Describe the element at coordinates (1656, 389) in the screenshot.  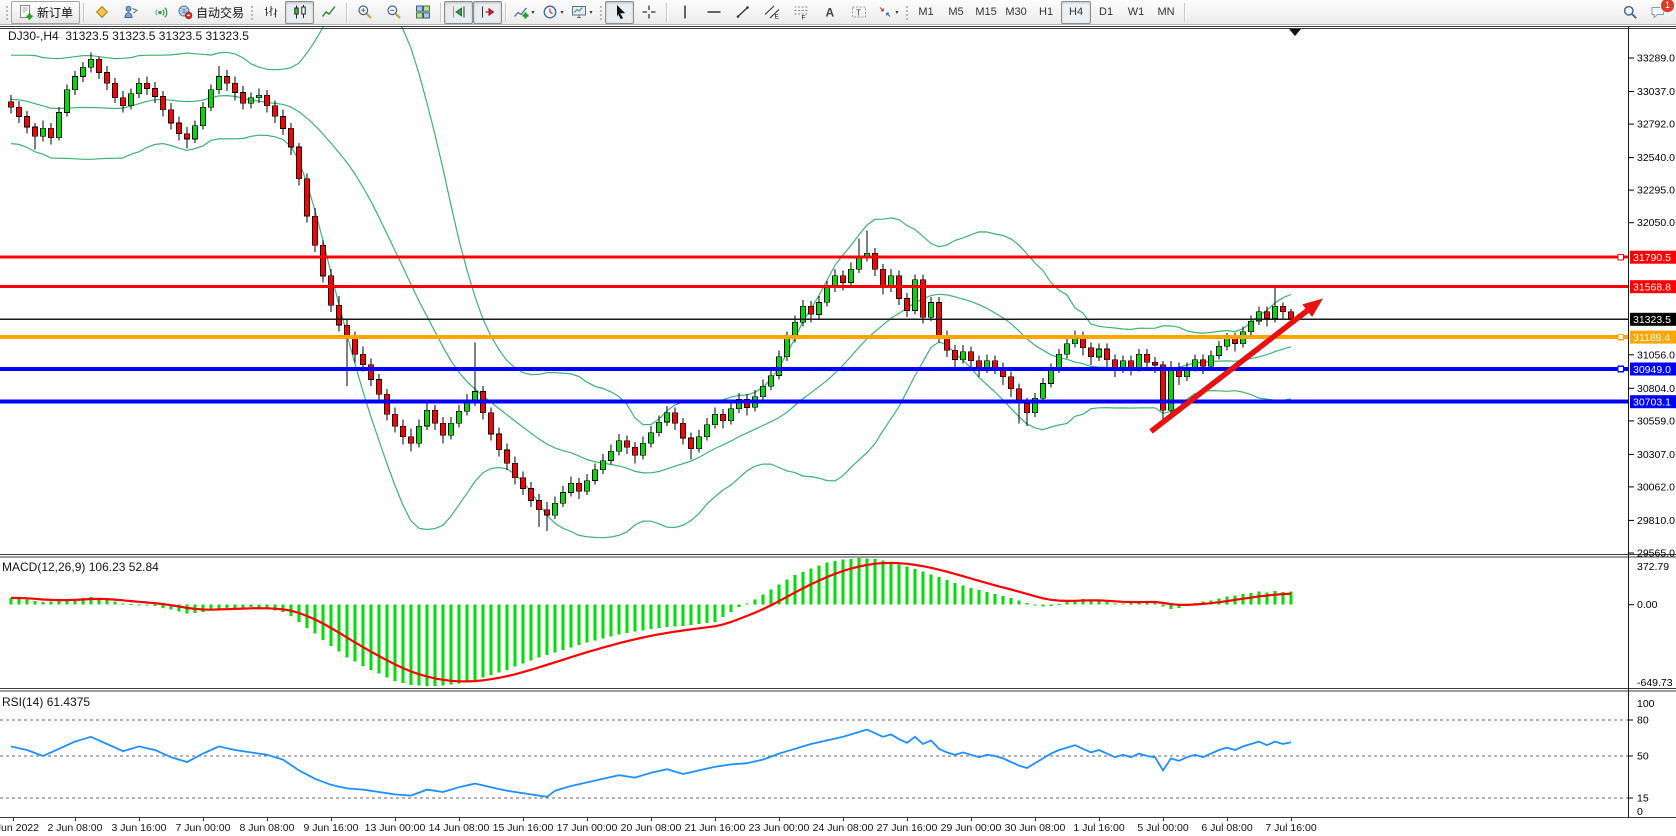
I see `price-tick-label: 30804.0` at that location.